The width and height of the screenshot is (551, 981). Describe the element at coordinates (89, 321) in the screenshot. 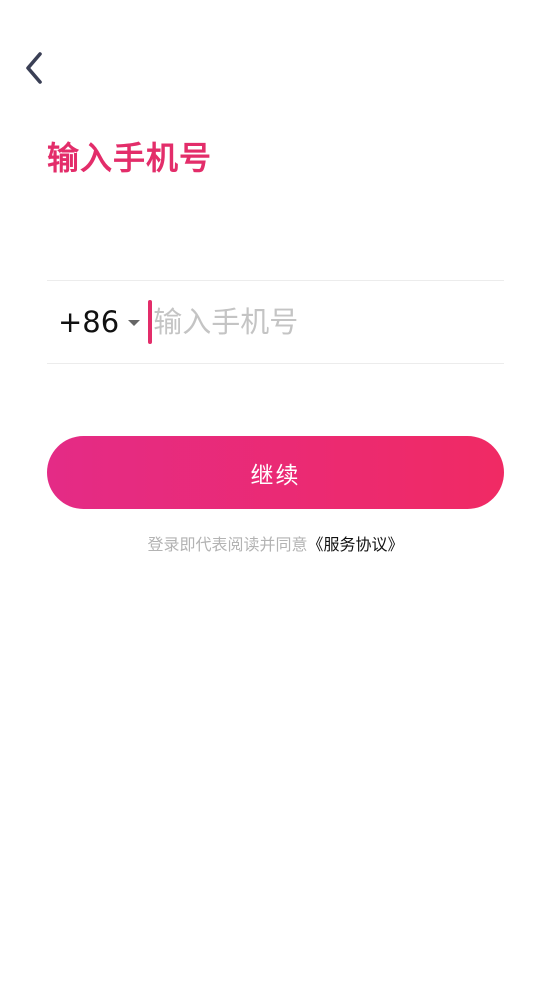

I see `country-code: +86` at that location.